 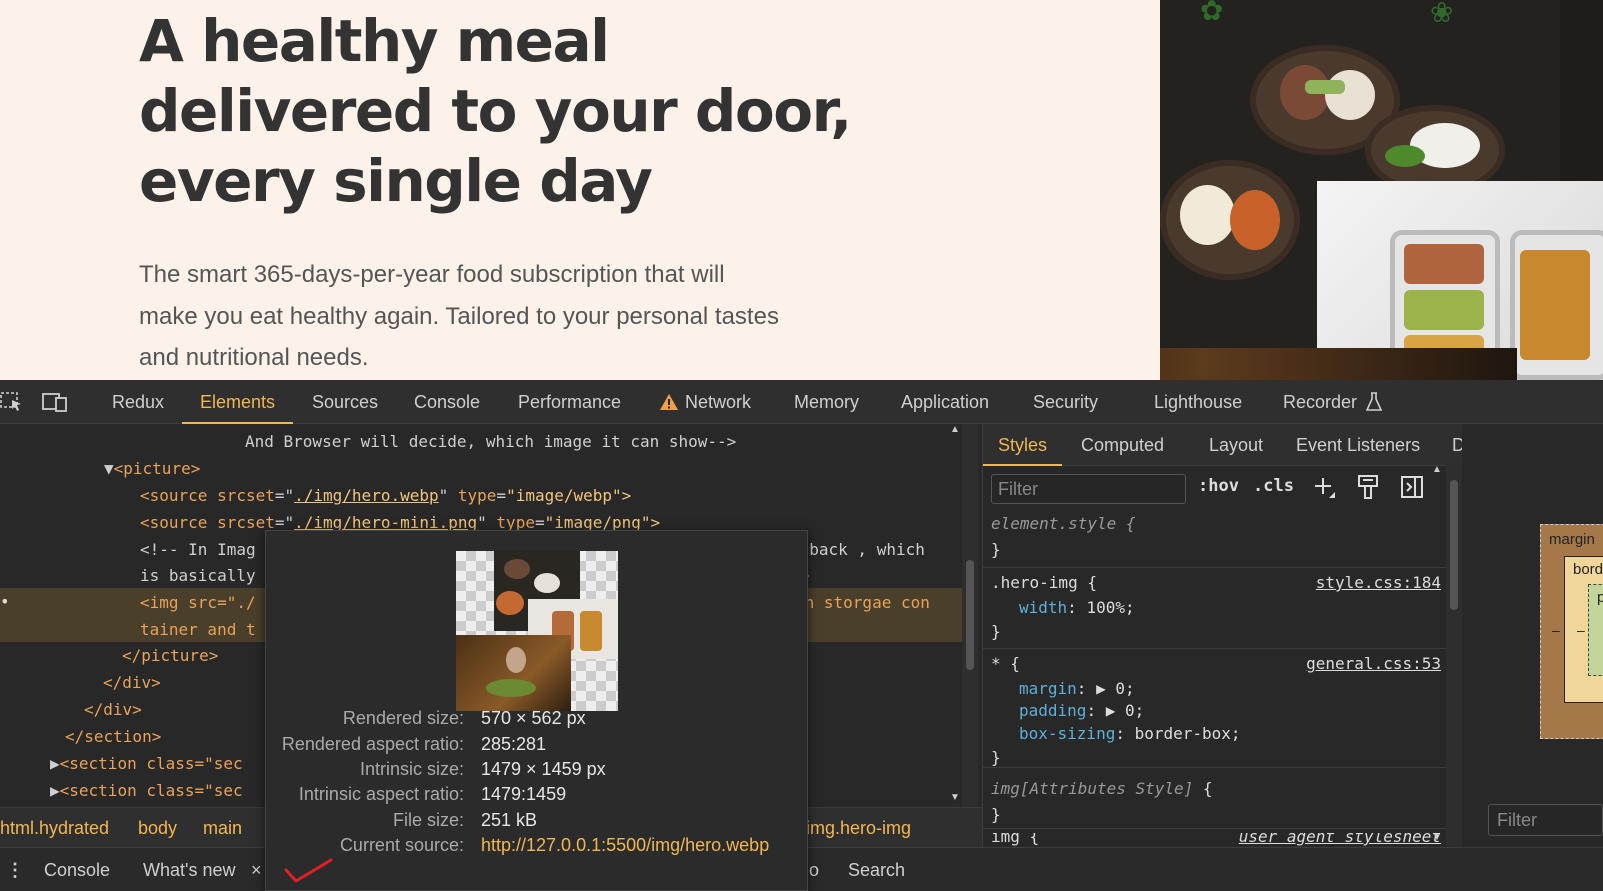 What do you see at coordinates (1378, 583) in the screenshot?
I see `css-source-link: style.css:184` at bounding box center [1378, 583].